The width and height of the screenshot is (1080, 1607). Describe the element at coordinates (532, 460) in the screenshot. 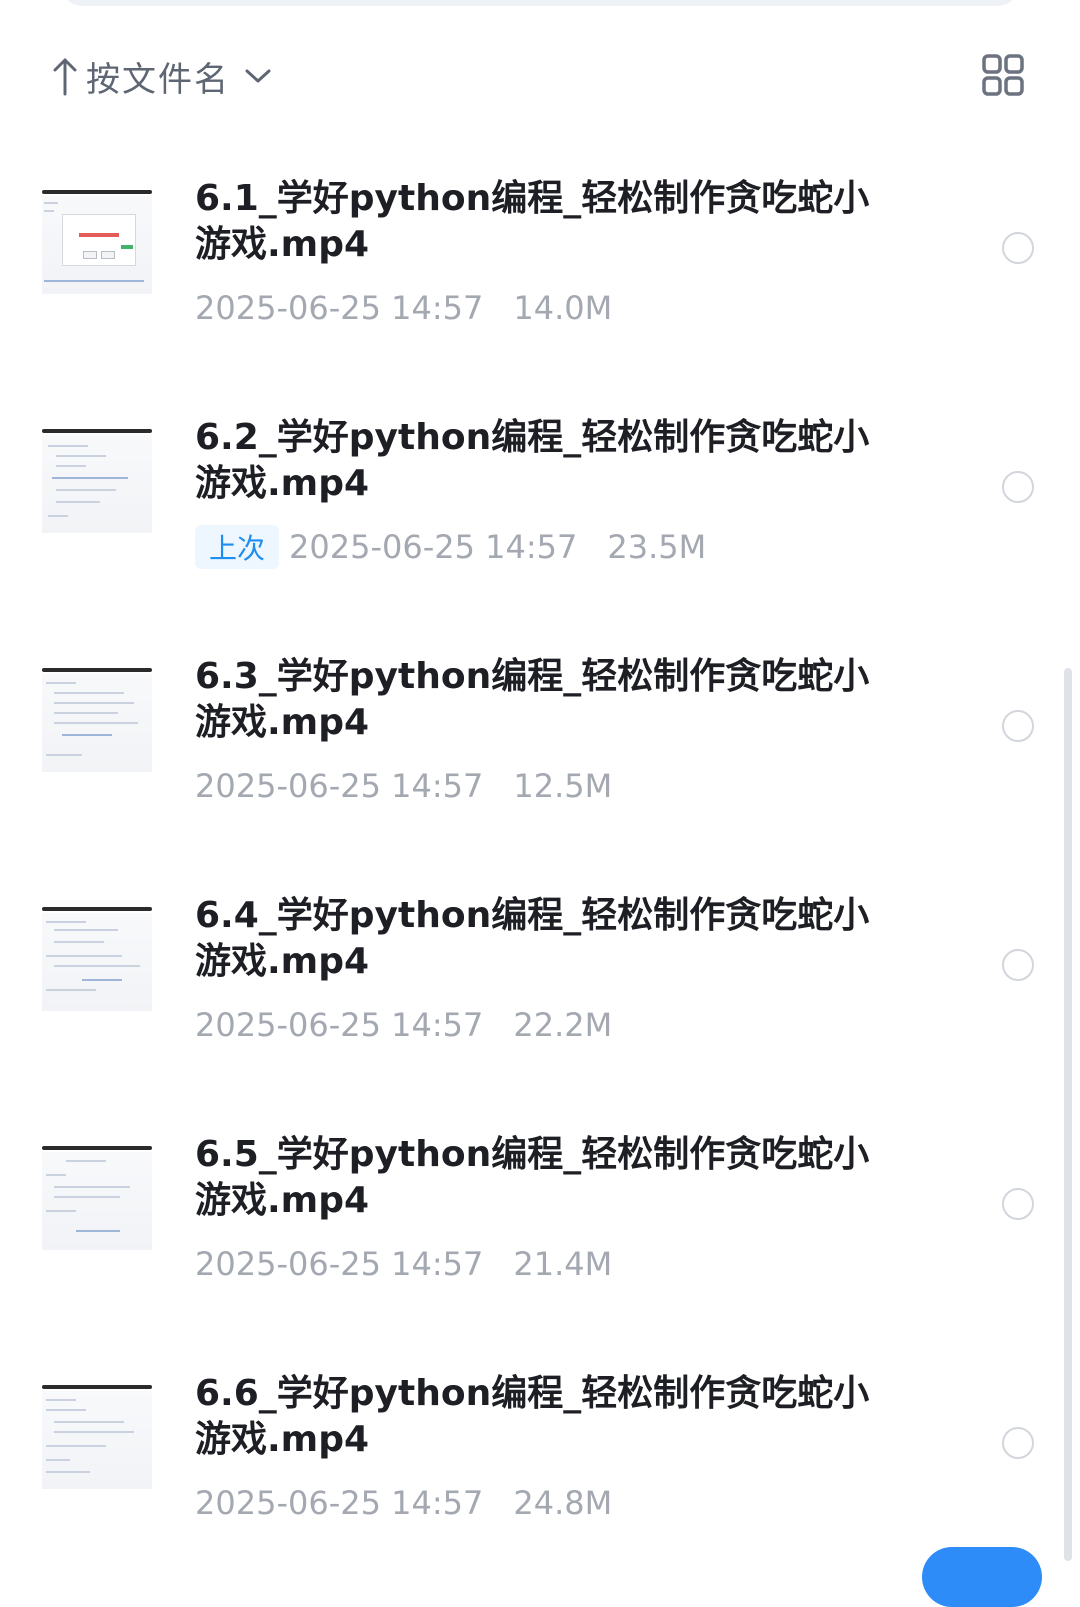

I see `file-name: 6.2_学好python编程_轻松制作贪吃蛇小游戏.mp4` at that location.